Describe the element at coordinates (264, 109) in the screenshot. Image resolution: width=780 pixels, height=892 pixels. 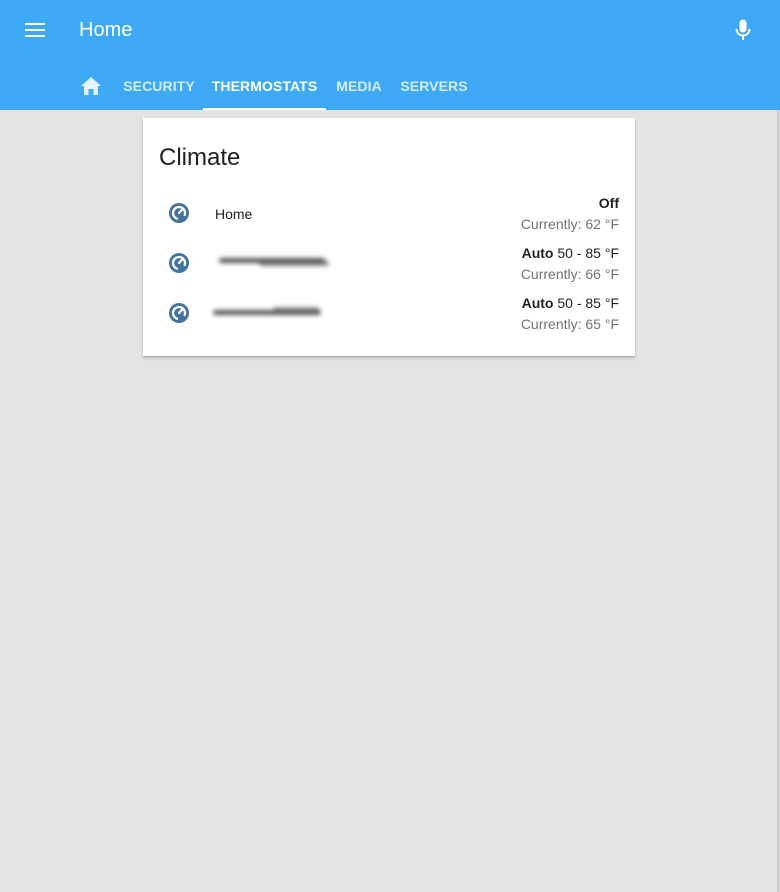
I see `active-tab-indicator` at that location.